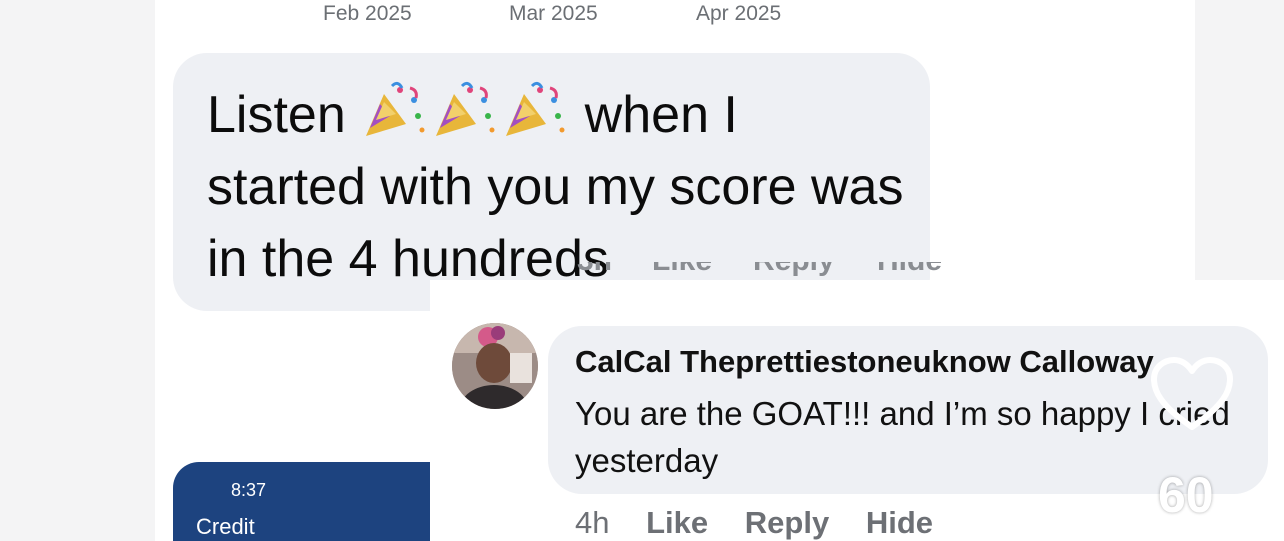  What do you see at coordinates (777, 277) in the screenshot?
I see `cut-off-actions: 3h Like Reply Hide` at bounding box center [777, 277].